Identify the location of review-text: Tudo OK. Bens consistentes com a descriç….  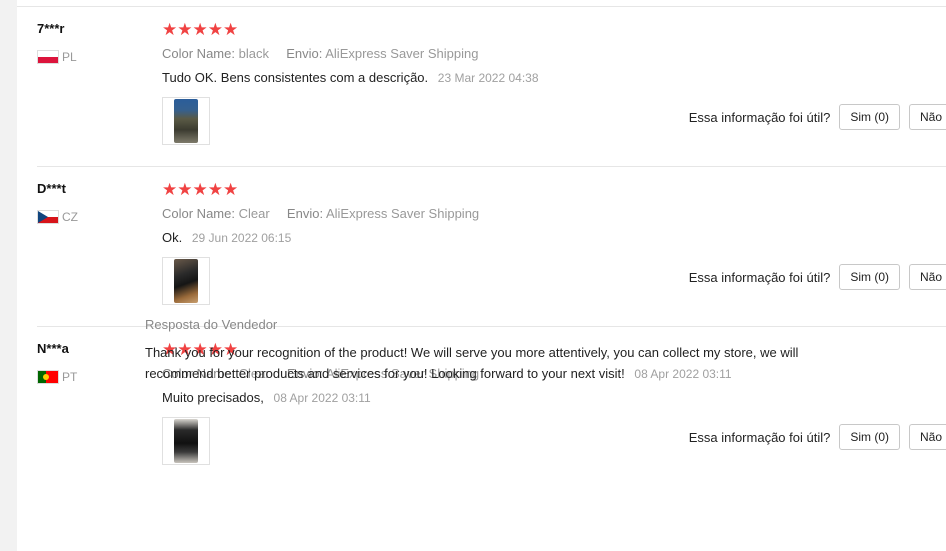
(295, 77).